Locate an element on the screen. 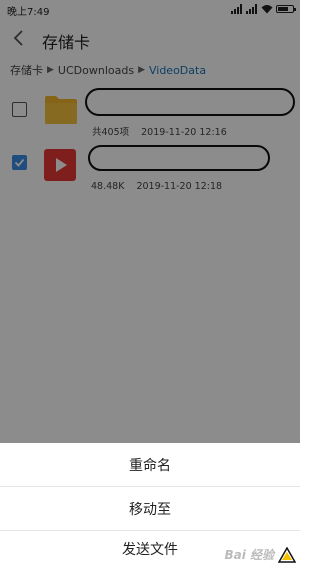 This screenshot has width=320, height=567. rename-button: 重命名 is located at coordinates (150, 464).